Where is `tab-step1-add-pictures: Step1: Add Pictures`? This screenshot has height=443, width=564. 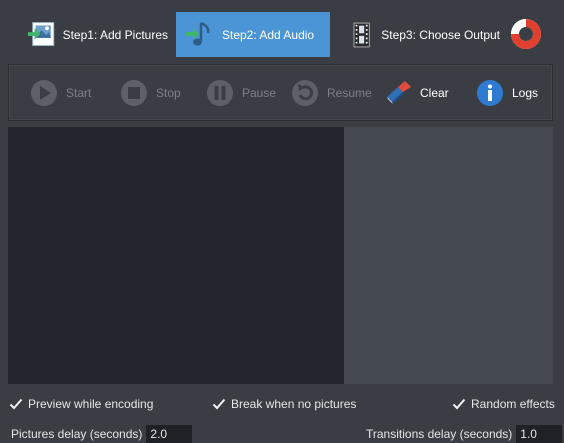
tab-step1-add-pictures: Step1: Add Pictures is located at coordinates (93, 34).